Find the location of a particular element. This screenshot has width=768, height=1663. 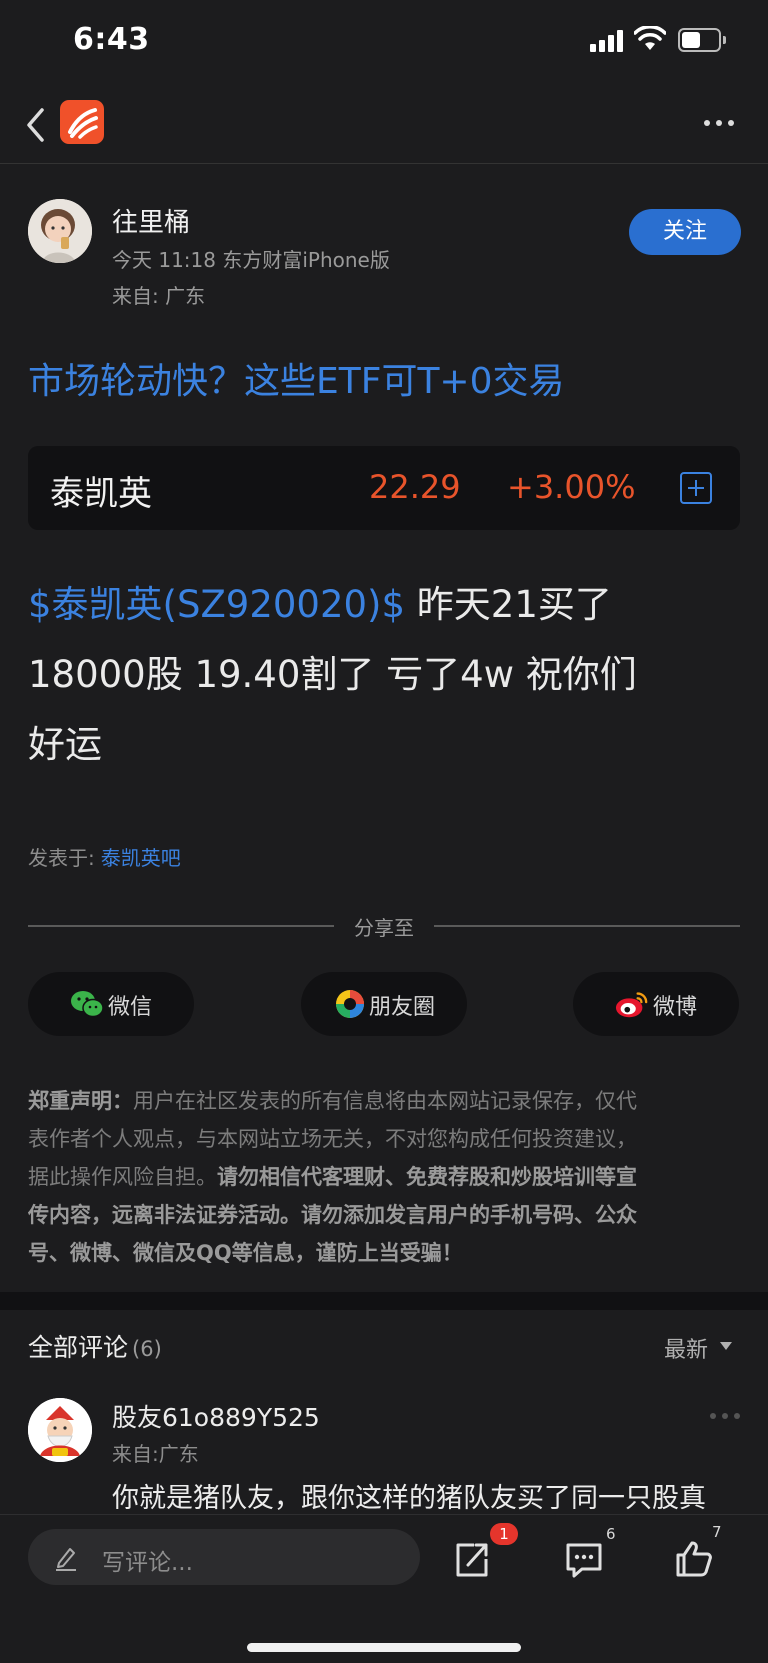

sort-caret-icon is located at coordinates (726, 1346).